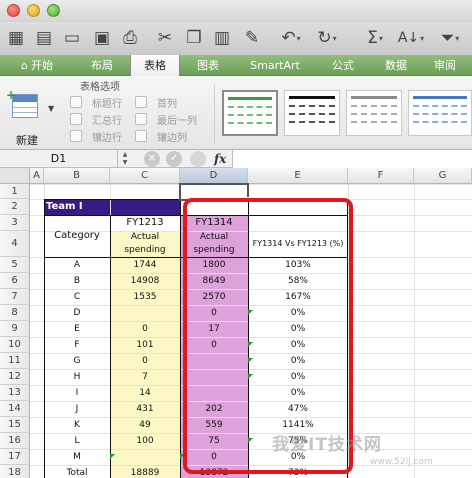  Describe the element at coordinates (77, 313) in the screenshot. I see `category-cell: D` at that location.